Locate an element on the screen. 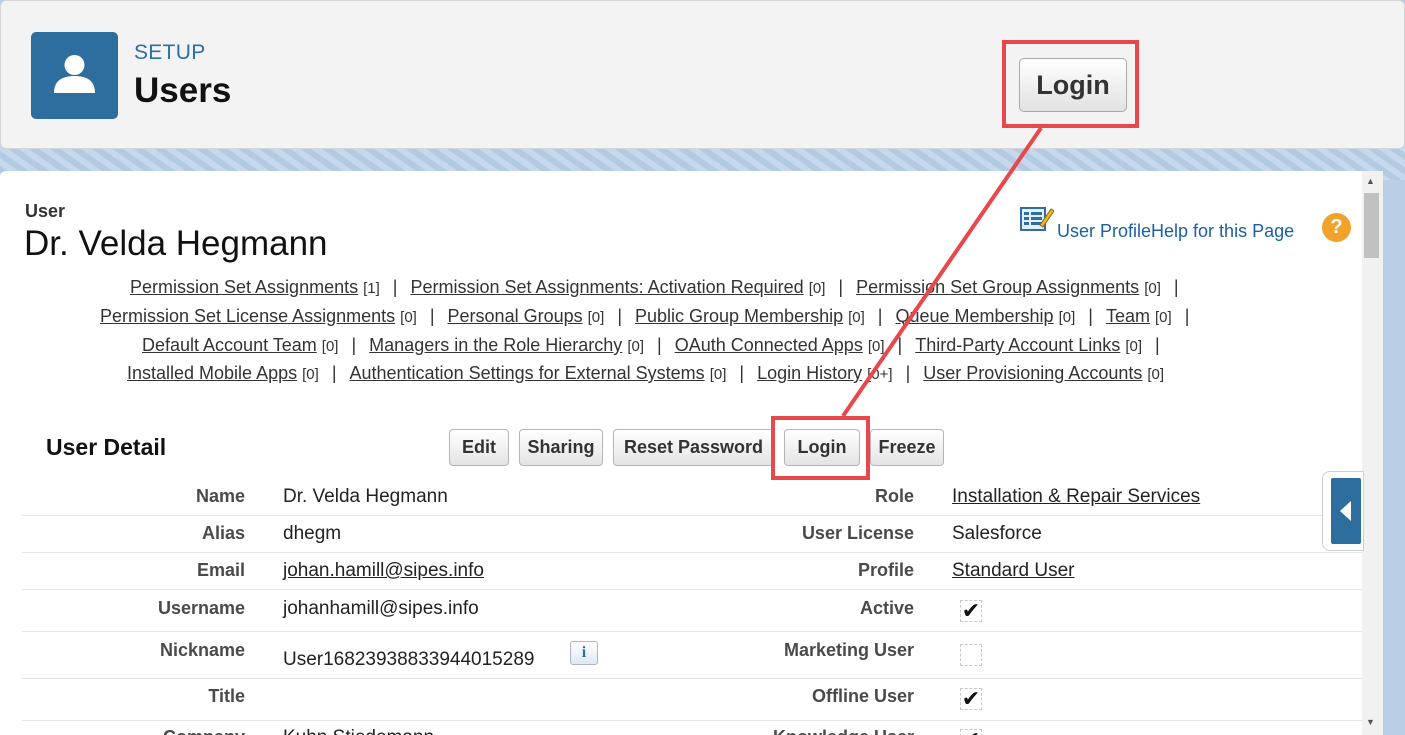 The height and width of the screenshot is (735, 1405). related-link: User Provisioning Accounts is located at coordinates (1032, 373).